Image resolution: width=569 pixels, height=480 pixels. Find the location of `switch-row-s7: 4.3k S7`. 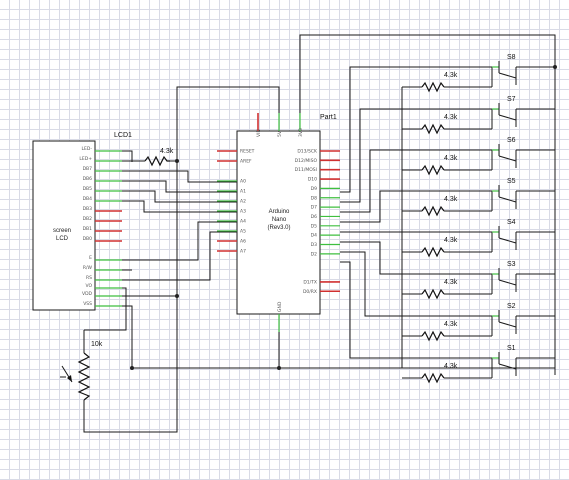

switch-row-s7: 4.3k S7 is located at coordinates (478, 115).